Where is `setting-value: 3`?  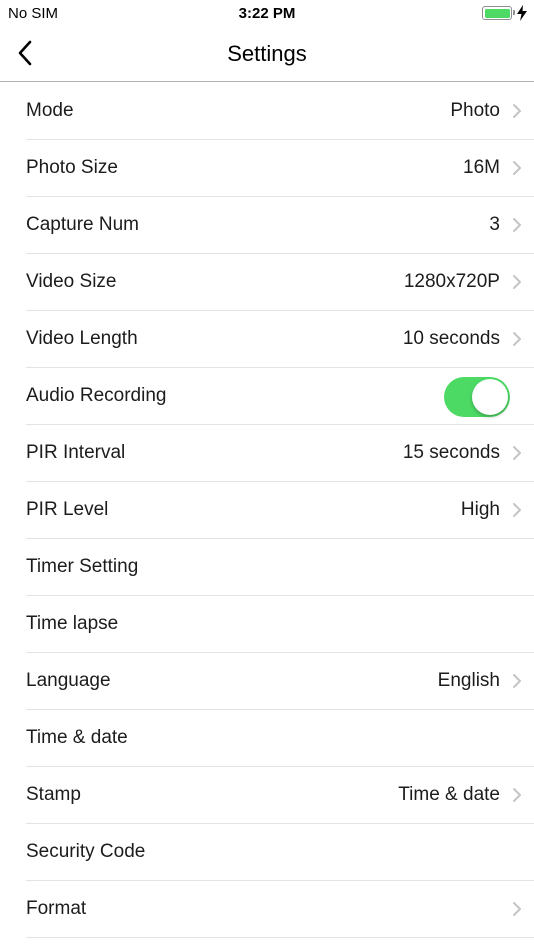 setting-value: 3 is located at coordinates (494, 224).